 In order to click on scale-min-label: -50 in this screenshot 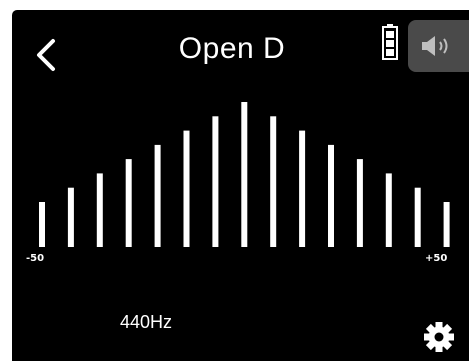, I will do `click(35, 258)`.